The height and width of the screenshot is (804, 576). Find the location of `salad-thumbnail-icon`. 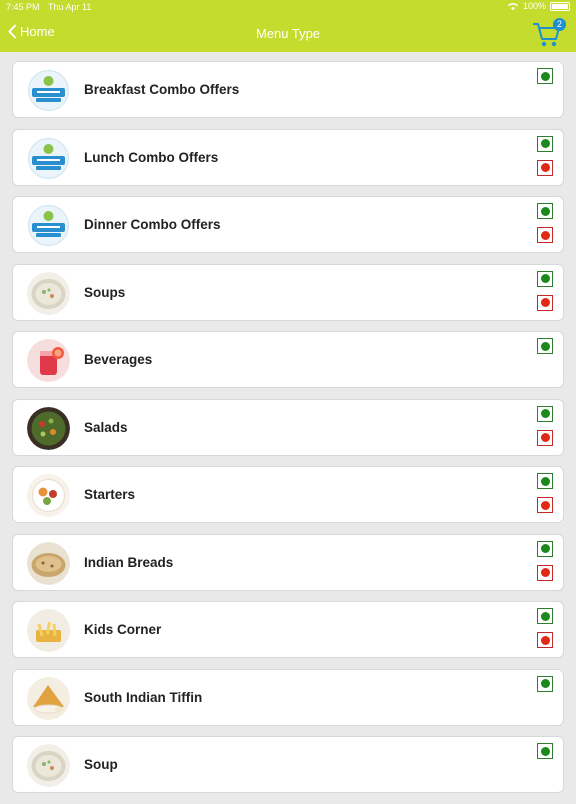

salad-thumbnail-icon is located at coordinates (48, 428).